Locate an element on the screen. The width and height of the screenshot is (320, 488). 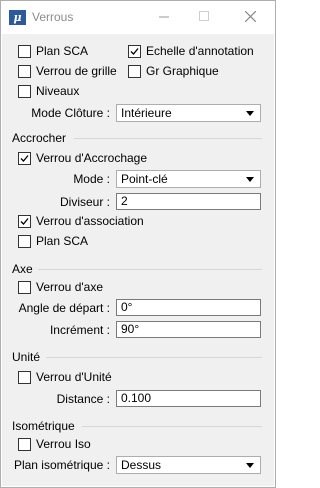
minimize-button is located at coordinates (164, 17).